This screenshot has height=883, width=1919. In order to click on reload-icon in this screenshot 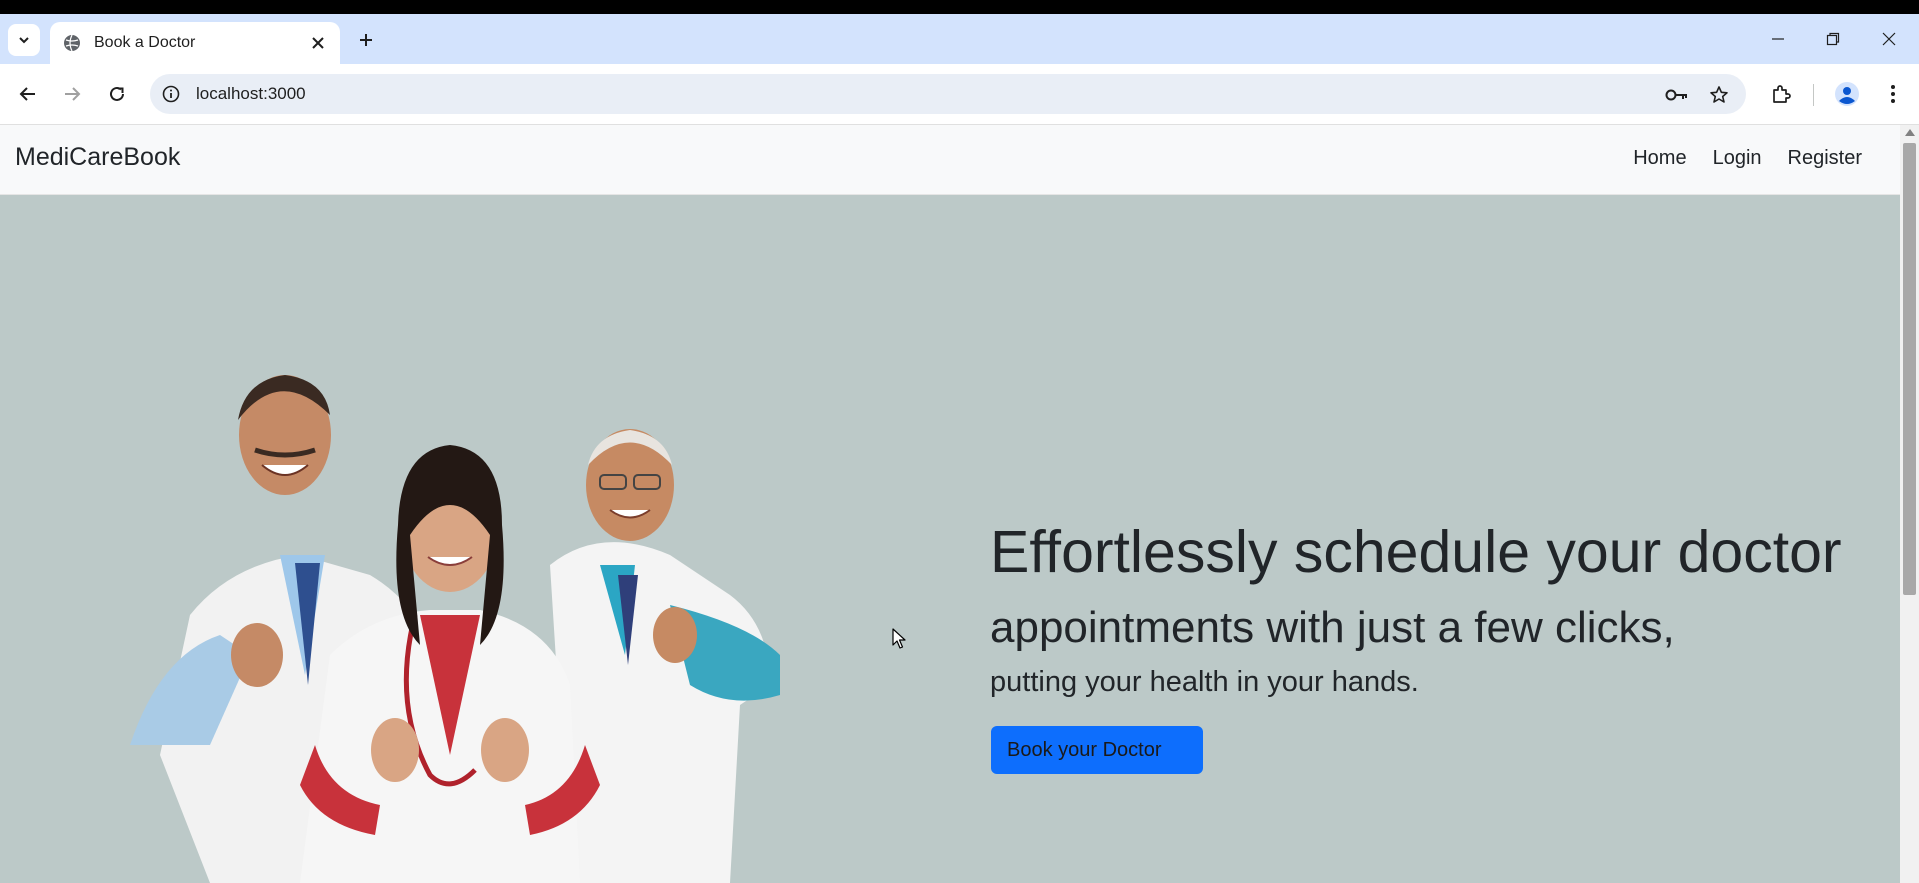, I will do `click(117, 93)`.